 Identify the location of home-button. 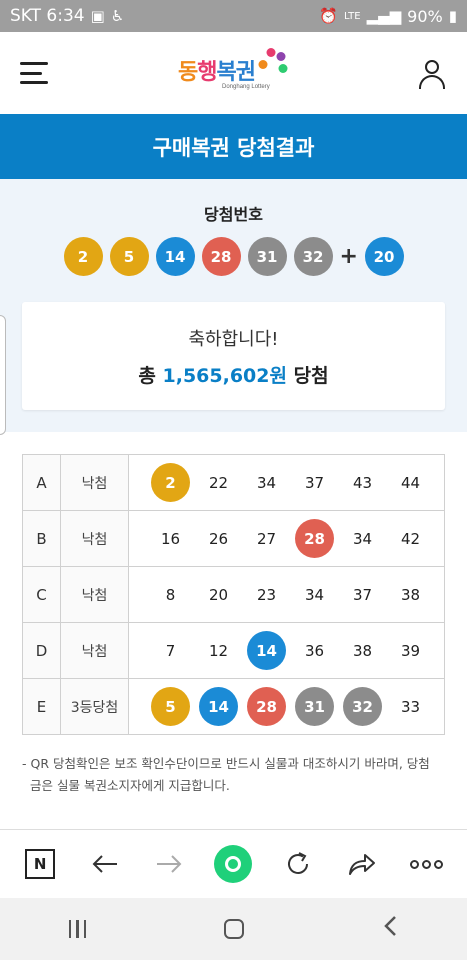
(234, 929).